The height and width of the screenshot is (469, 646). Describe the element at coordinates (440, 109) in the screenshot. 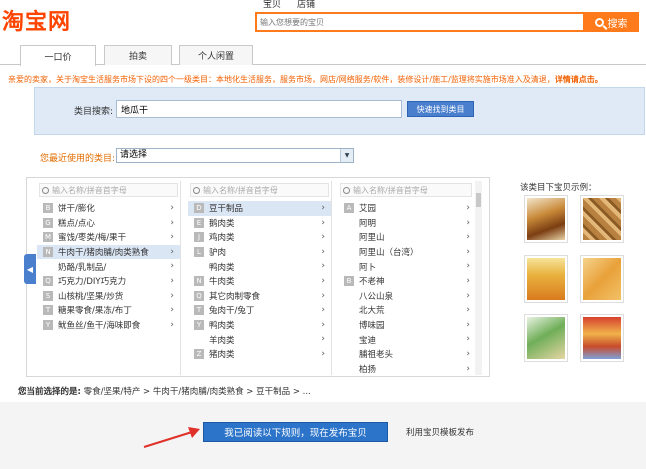

I see `quick-find-category-button: 快速找到类目` at that location.